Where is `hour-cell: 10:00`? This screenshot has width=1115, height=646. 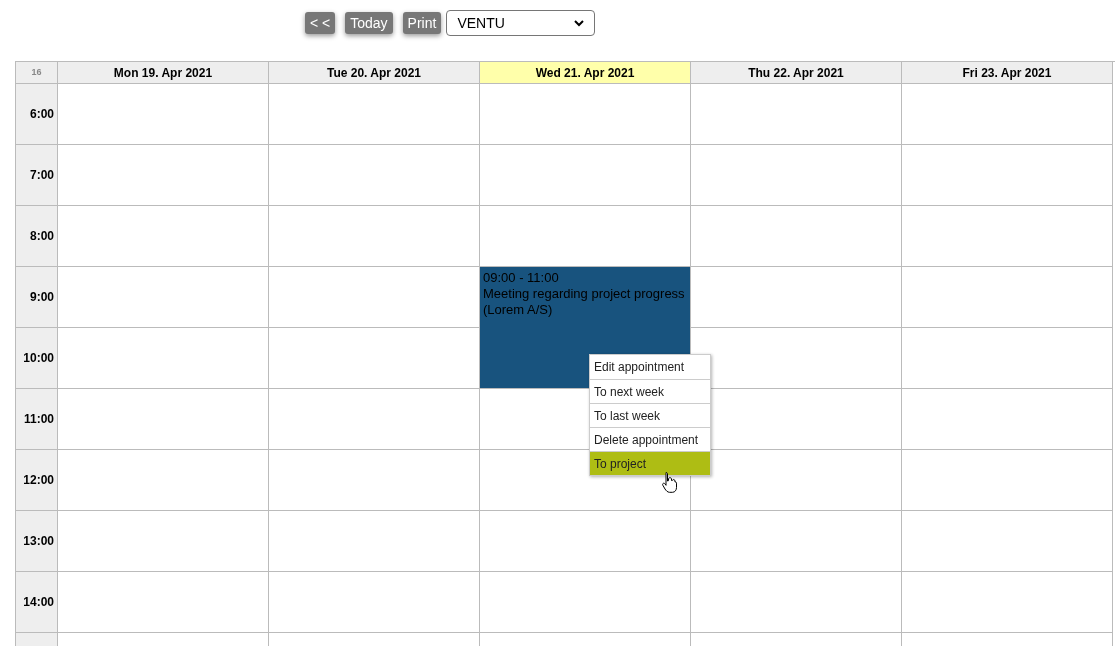
hour-cell: 10:00 is located at coordinates (37, 358).